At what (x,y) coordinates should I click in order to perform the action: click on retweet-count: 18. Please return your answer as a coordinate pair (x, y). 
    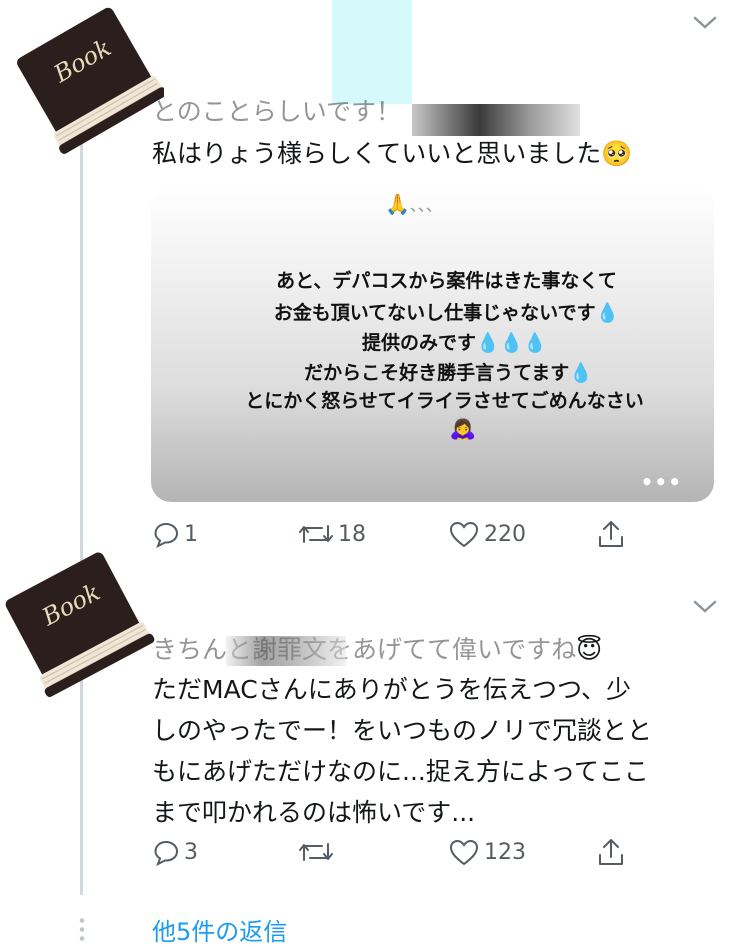
    Looking at the image, I should click on (352, 534).